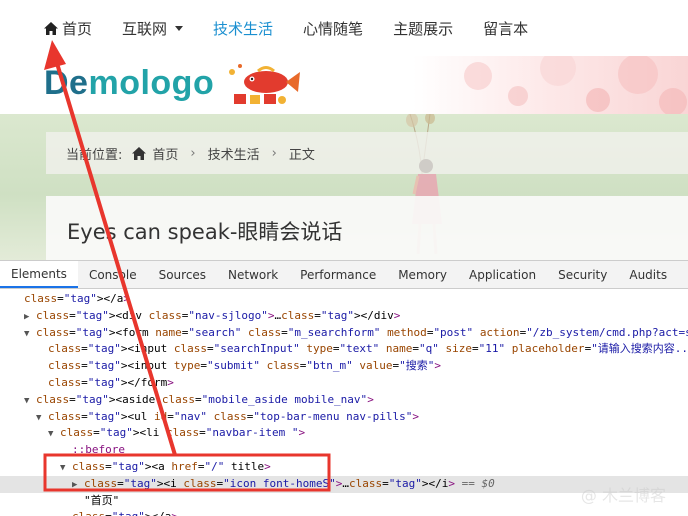  Describe the element at coordinates (111, 382) in the screenshot. I see `dom-line-code: class="tag"></form>` at that location.